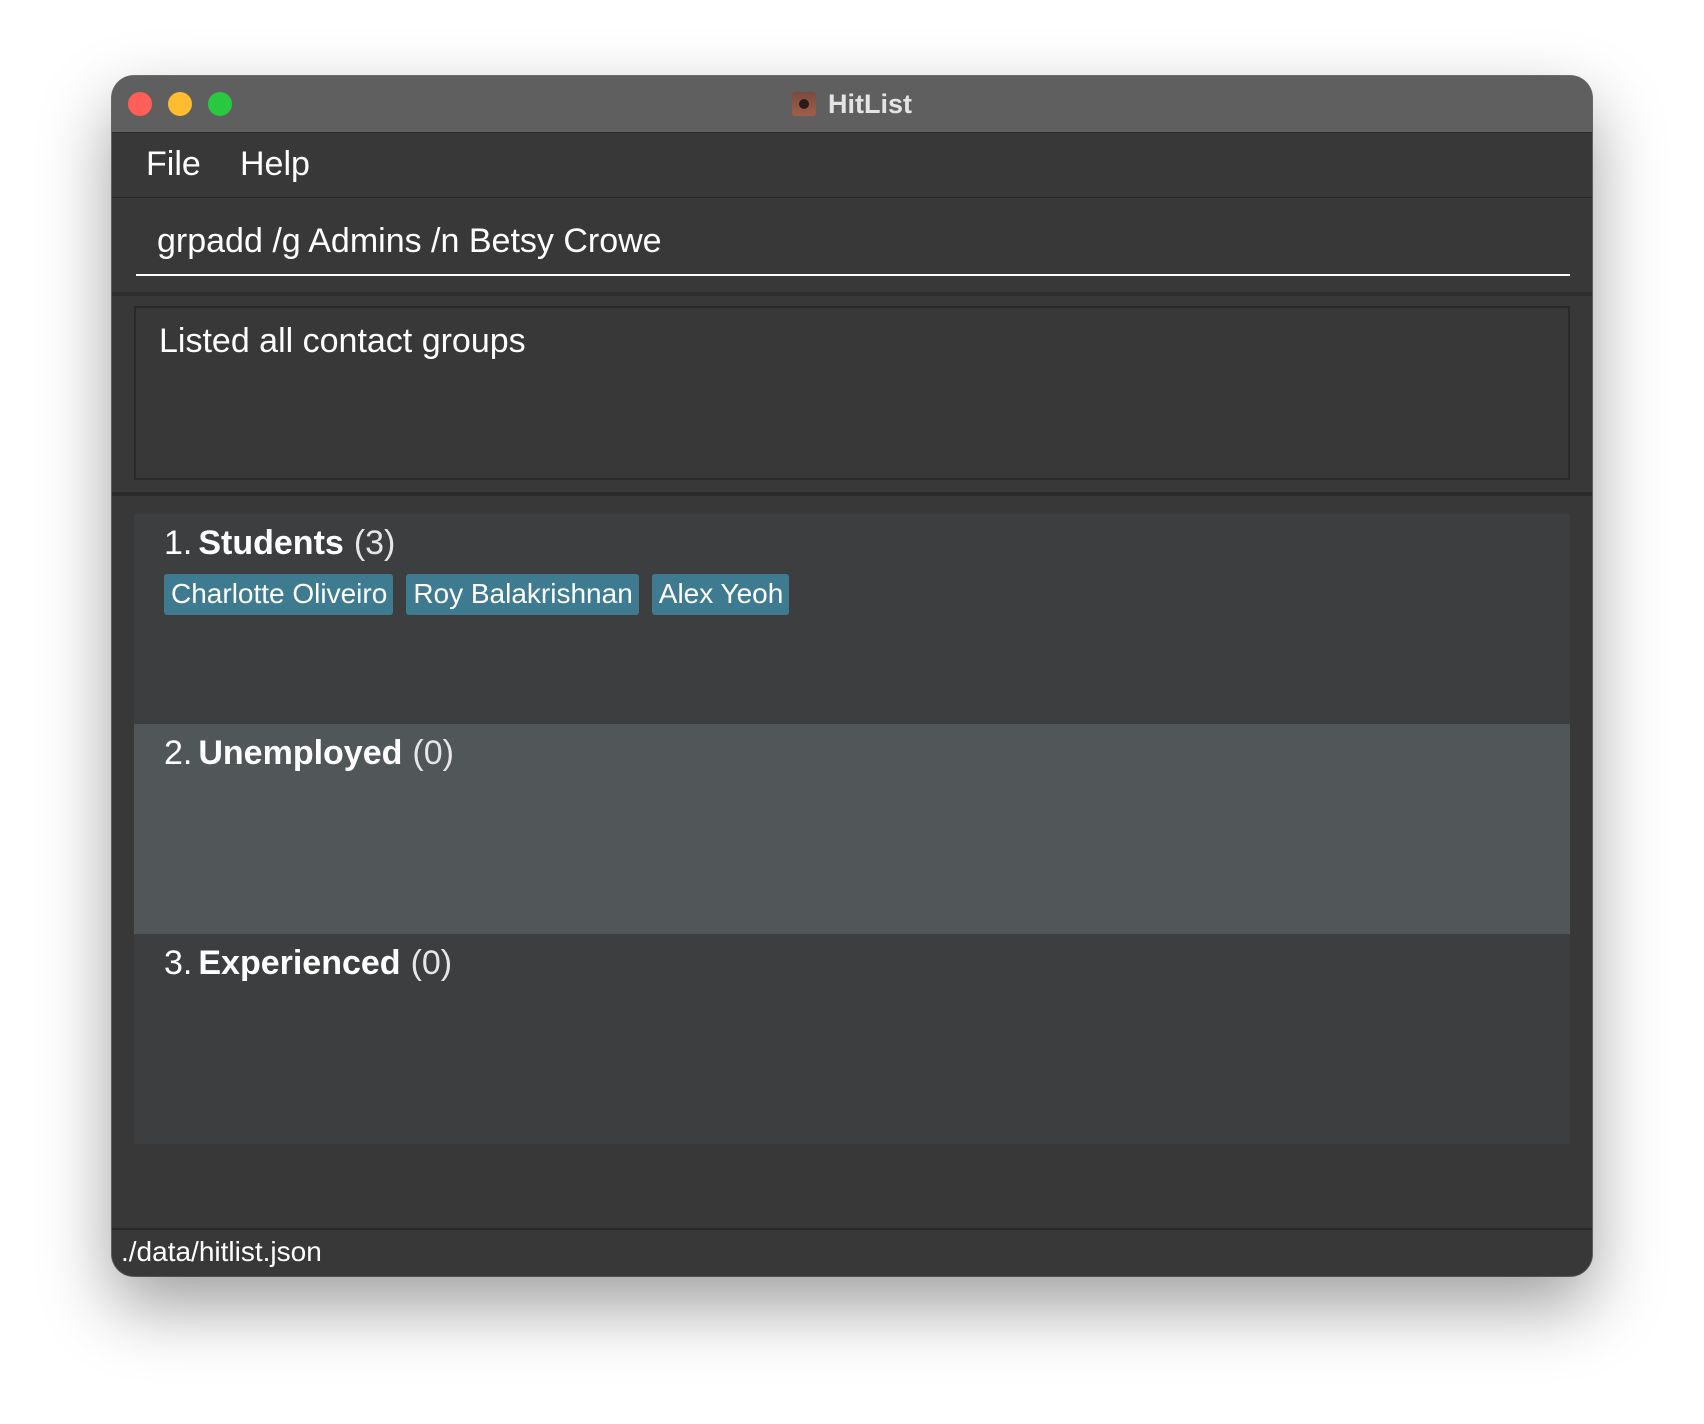 This screenshot has height=1424, width=1704. I want to click on command-box, so click(852, 245).